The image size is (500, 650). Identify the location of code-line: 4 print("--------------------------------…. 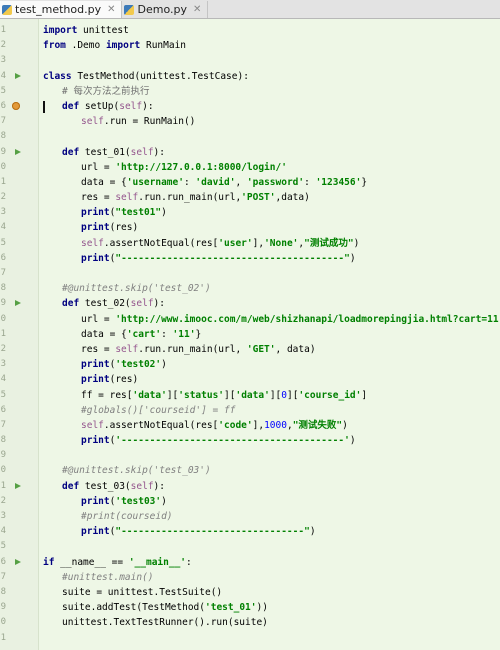
(250, 531).